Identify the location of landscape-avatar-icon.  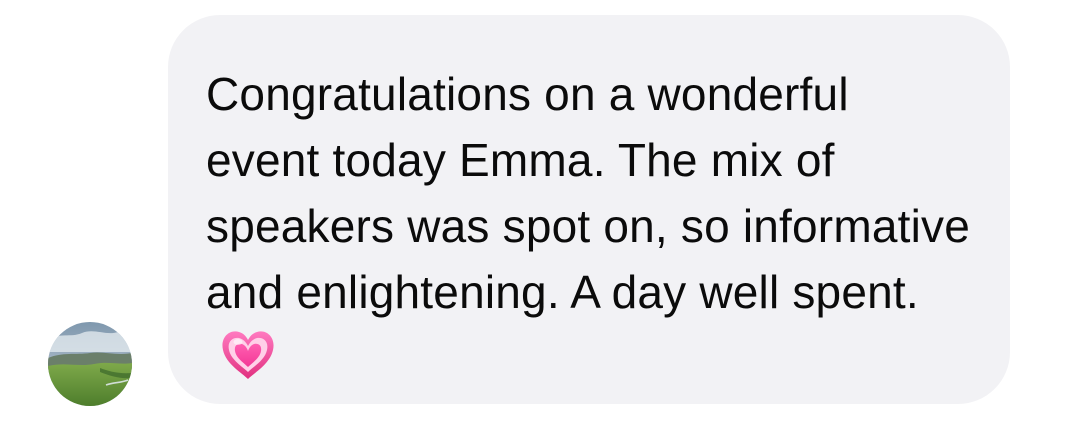
(90, 364).